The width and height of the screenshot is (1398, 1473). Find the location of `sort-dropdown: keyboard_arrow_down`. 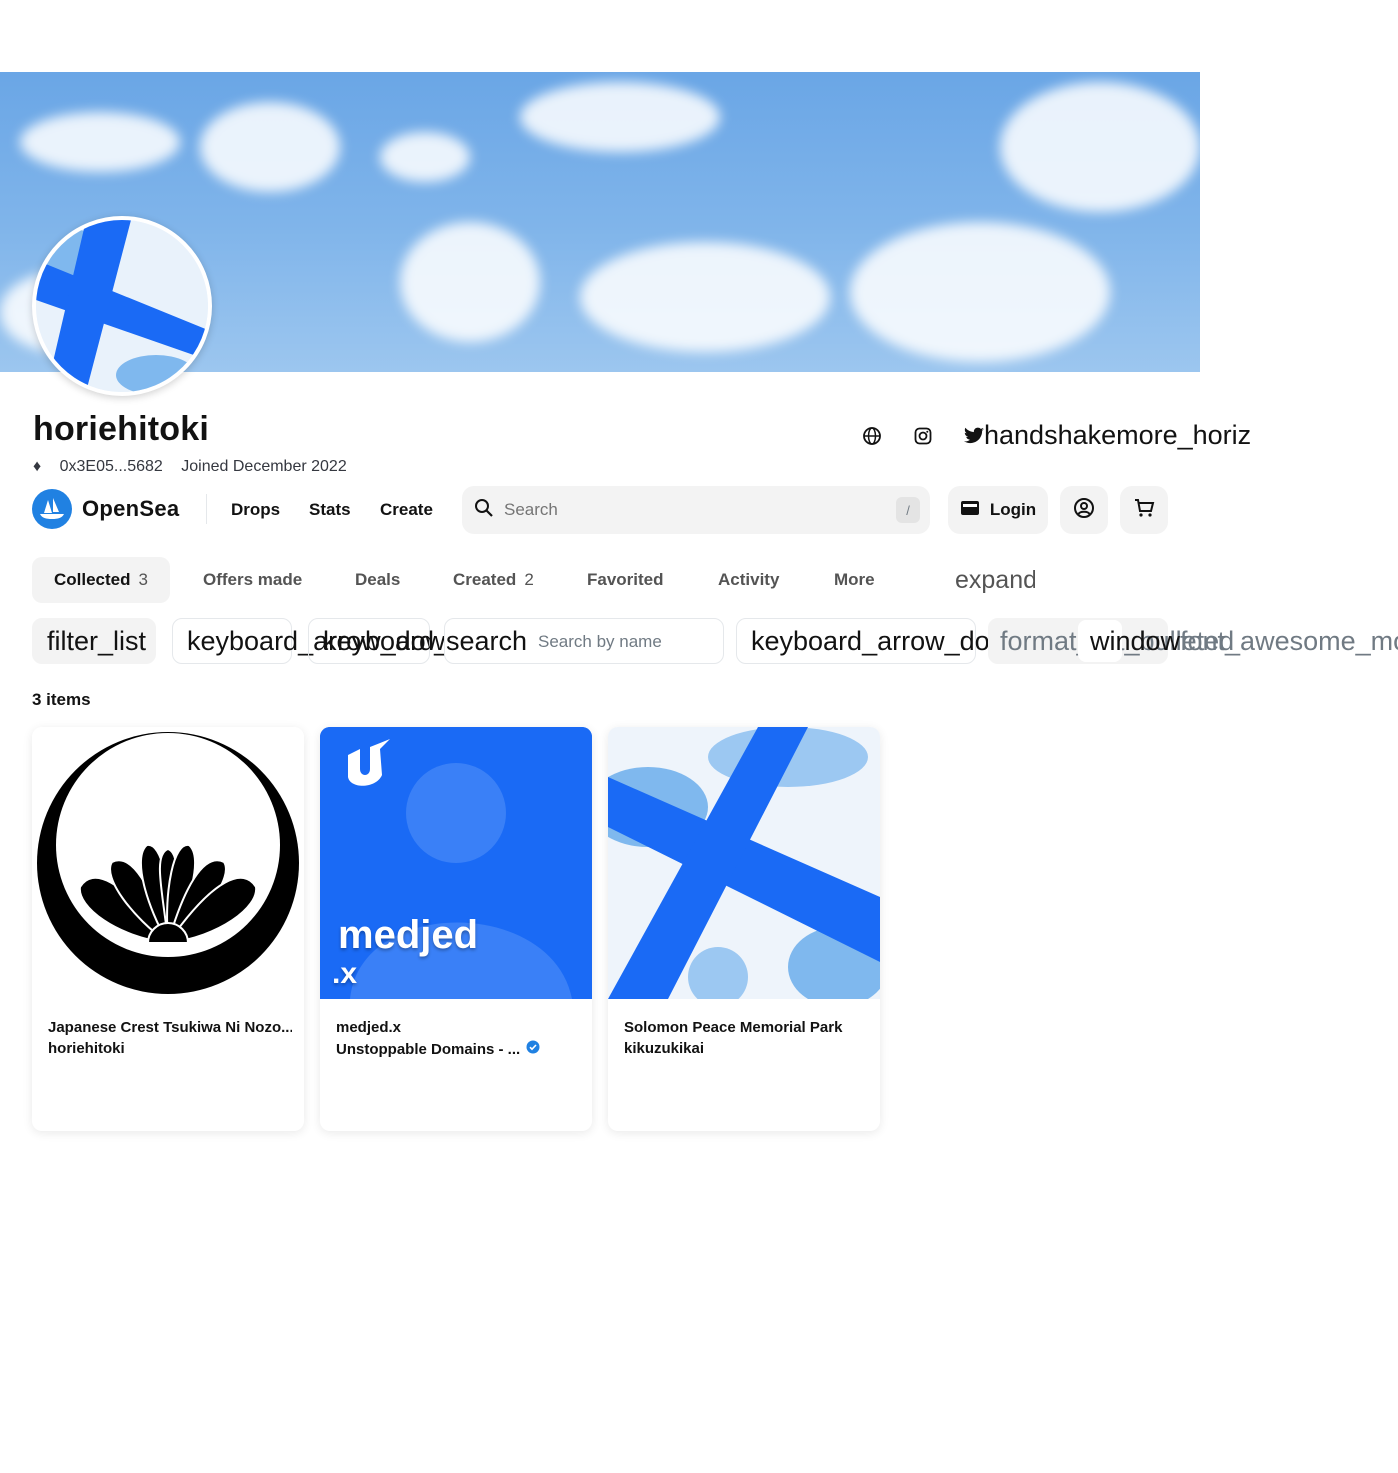

sort-dropdown: keyboard_arrow_down is located at coordinates (880, 641).